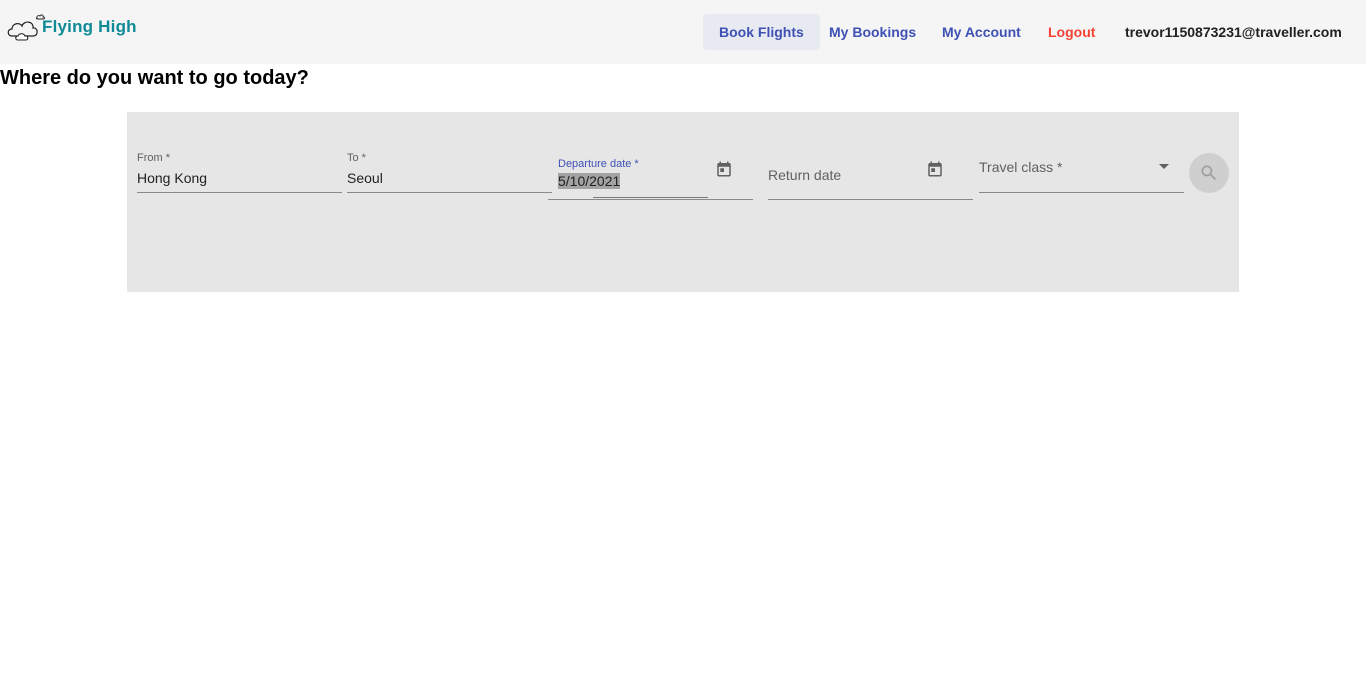 The image size is (1366, 694). I want to click on nav-my-account: My Account, so click(981, 32).